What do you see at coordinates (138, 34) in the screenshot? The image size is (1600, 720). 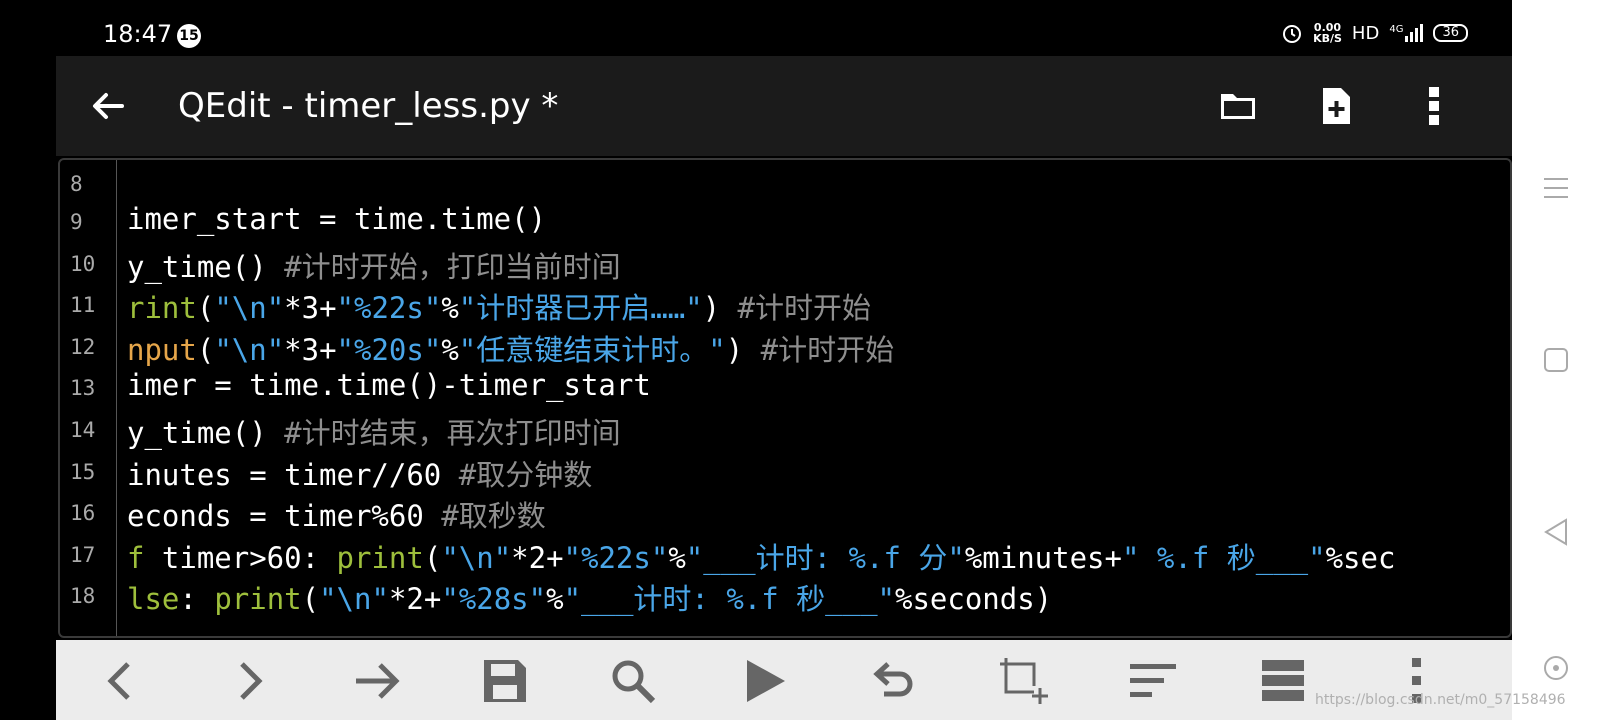 I see `status-time: 18:47` at bounding box center [138, 34].